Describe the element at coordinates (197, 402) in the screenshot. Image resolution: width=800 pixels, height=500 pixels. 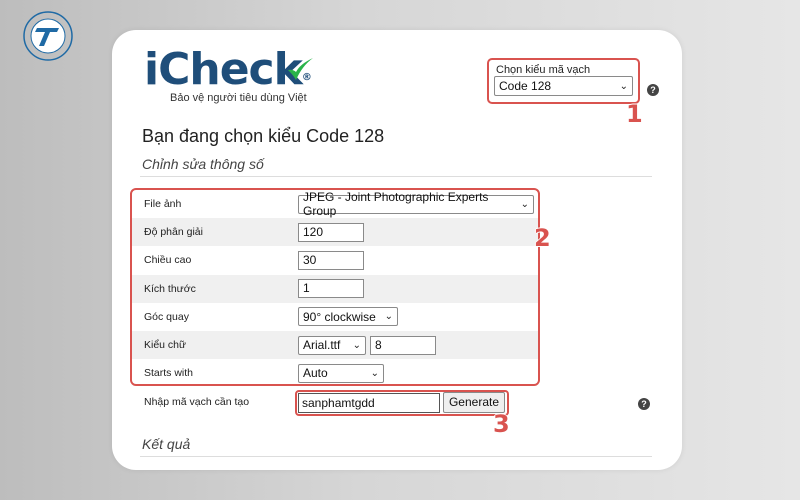
I see `barcode-content-label: Nhập mã vạch cần tạo` at that location.